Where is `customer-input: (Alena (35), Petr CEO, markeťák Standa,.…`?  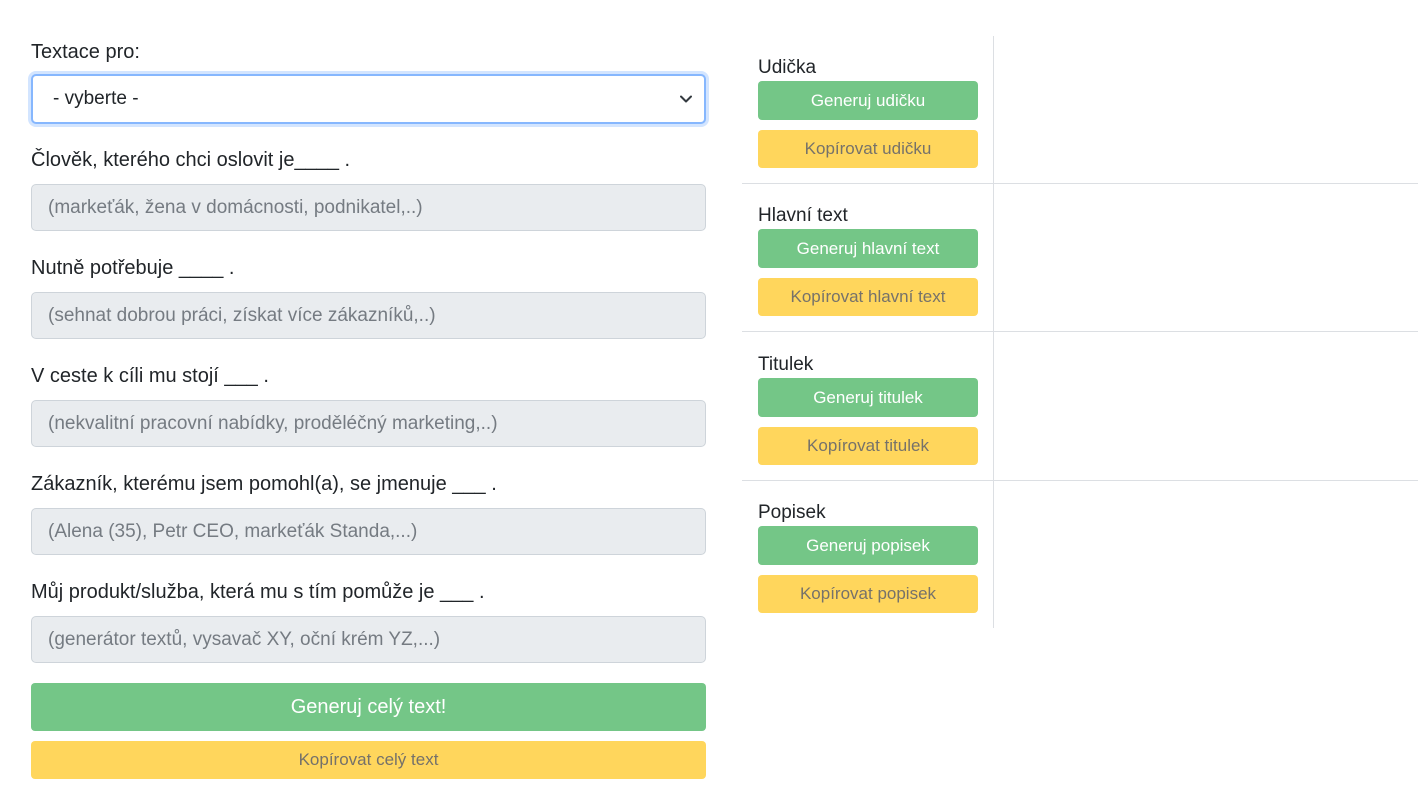 customer-input: (Alena (35), Petr CEO, markeťák Standa,.… is located at coordinates (368, 531).